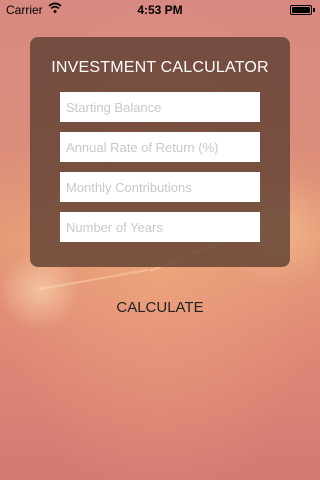 This screenshot has height=480, width=320. I want to click on status-time: 4:53 PM, so click(160, 10).